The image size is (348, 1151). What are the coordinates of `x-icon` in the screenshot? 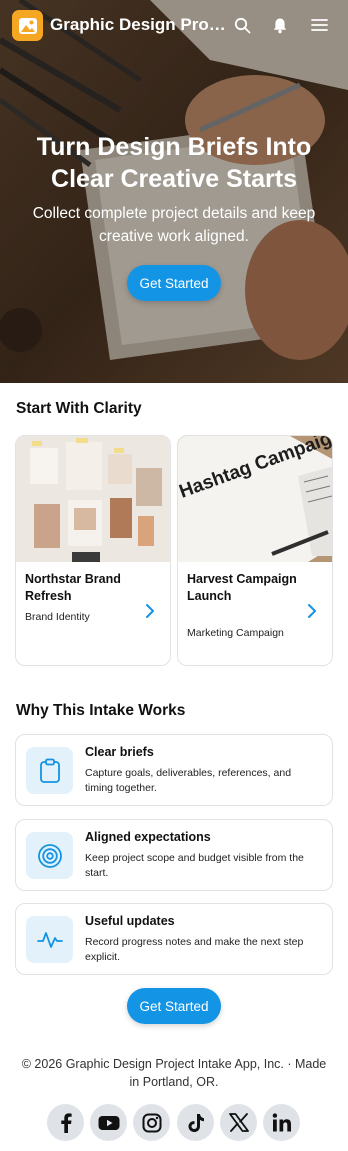 It's located at (238, 1122).